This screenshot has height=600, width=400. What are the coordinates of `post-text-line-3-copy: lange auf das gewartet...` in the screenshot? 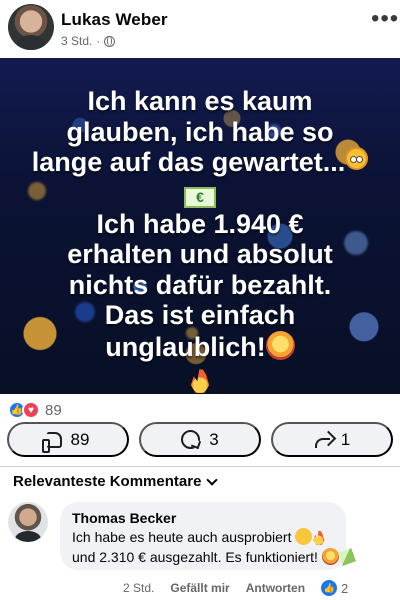 It's located at (188, 162).